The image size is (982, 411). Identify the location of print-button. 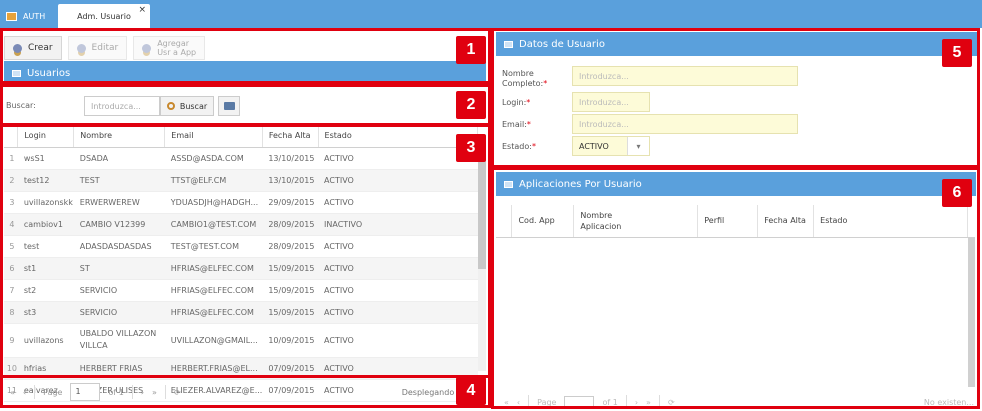
(229, 106).